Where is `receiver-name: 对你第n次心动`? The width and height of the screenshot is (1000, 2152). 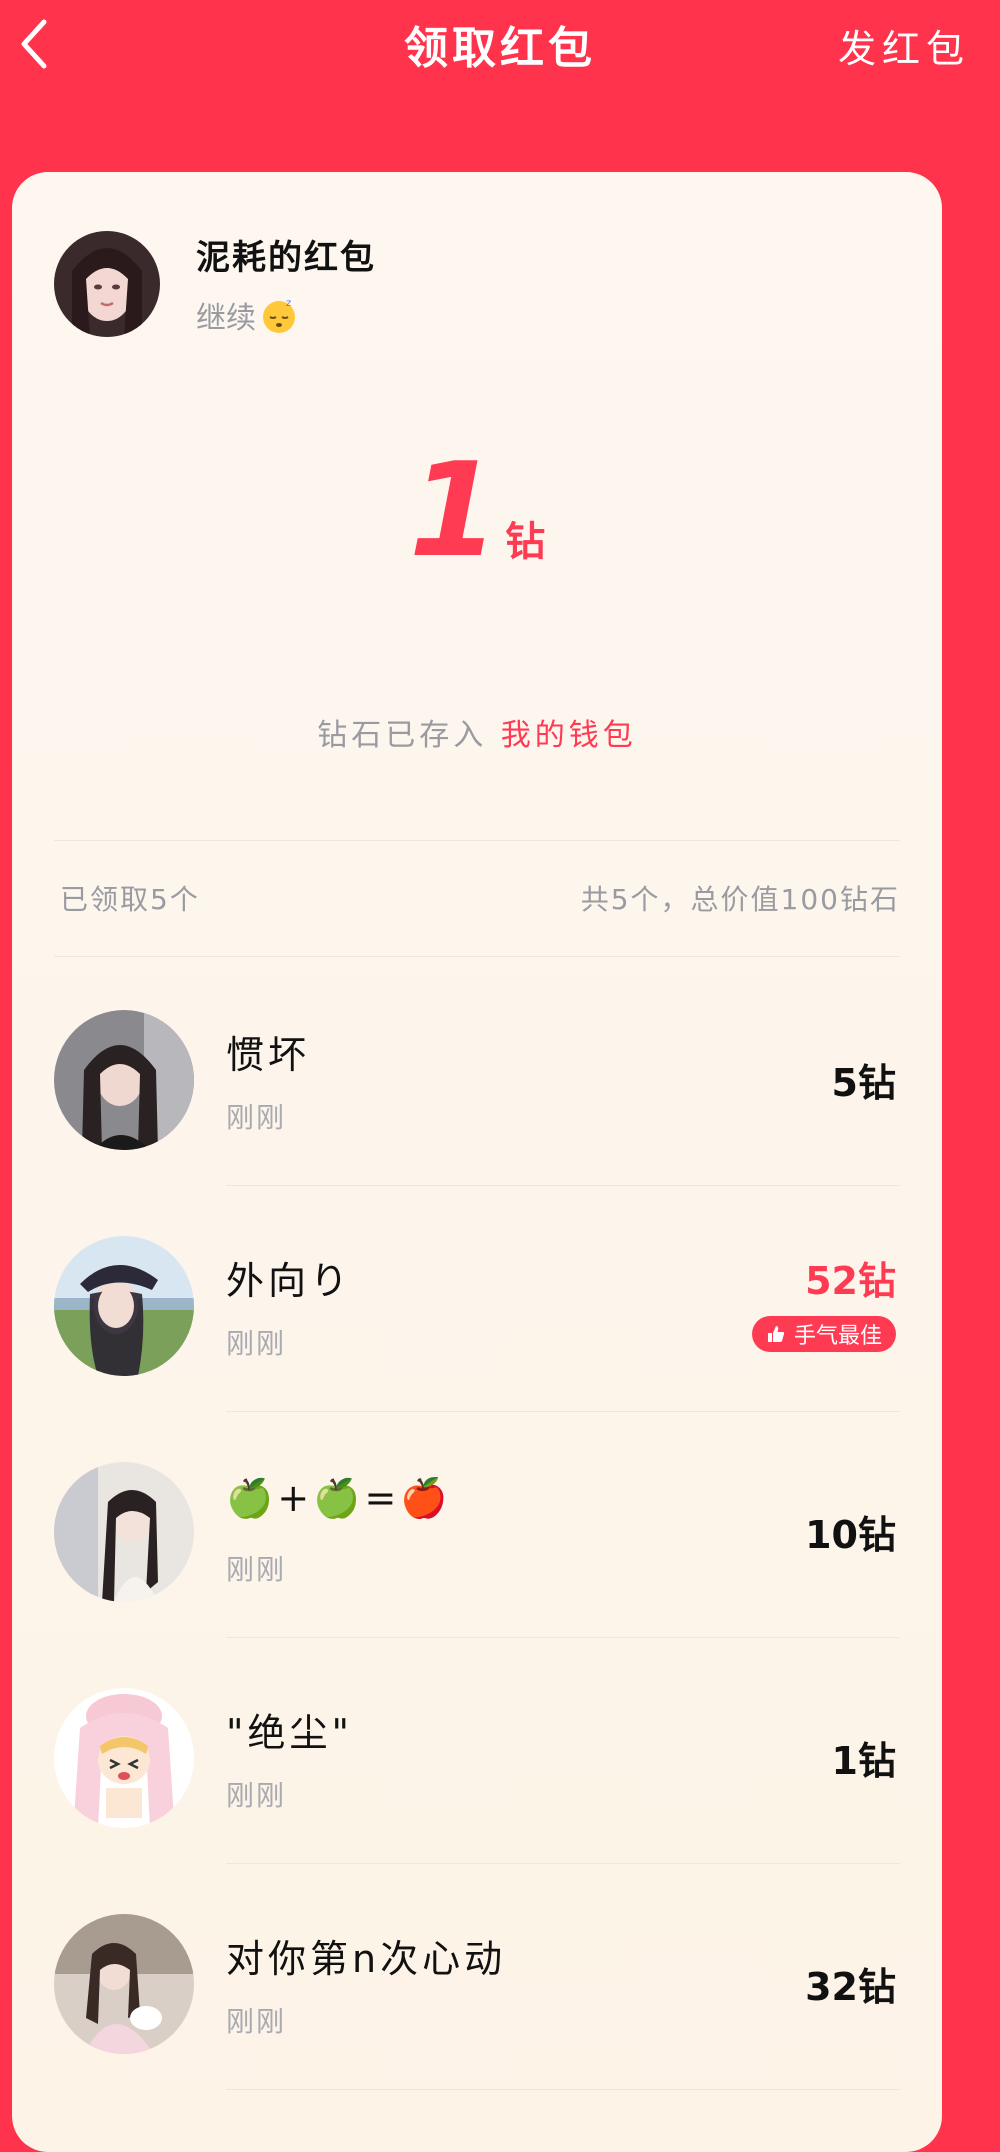
receiver-name: 对你第n次心动 is located at coordinates (366, 1959).